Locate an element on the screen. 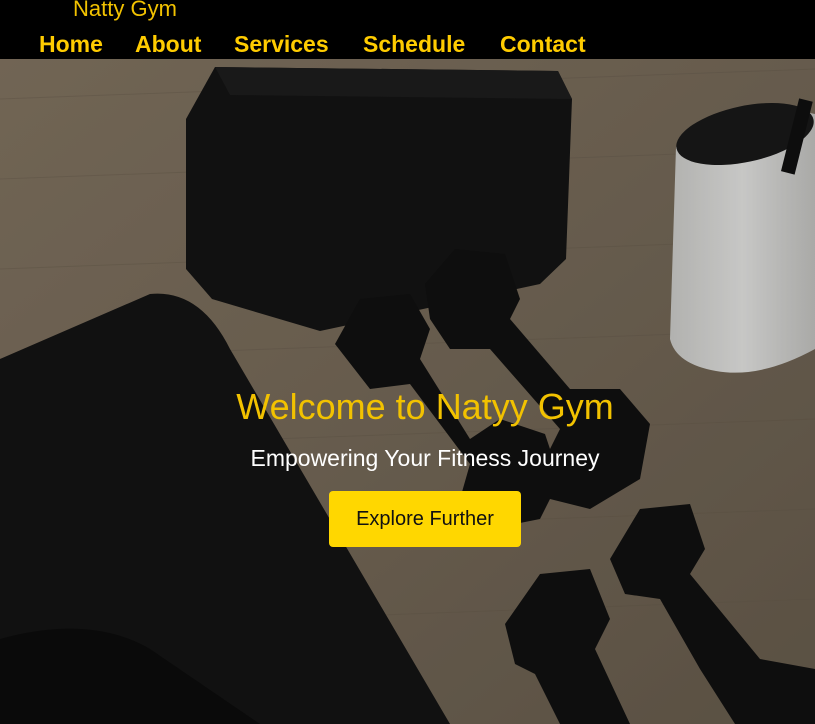  nav-item-services: Services is located at coordinates (281, 44).